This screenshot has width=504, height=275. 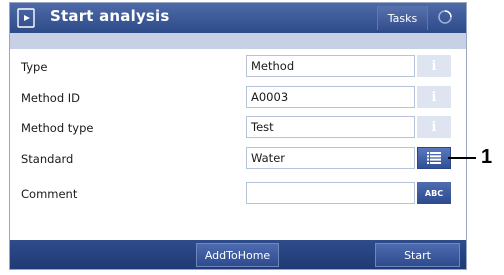 I want to click on list-icon, so click(x=434, y=158).